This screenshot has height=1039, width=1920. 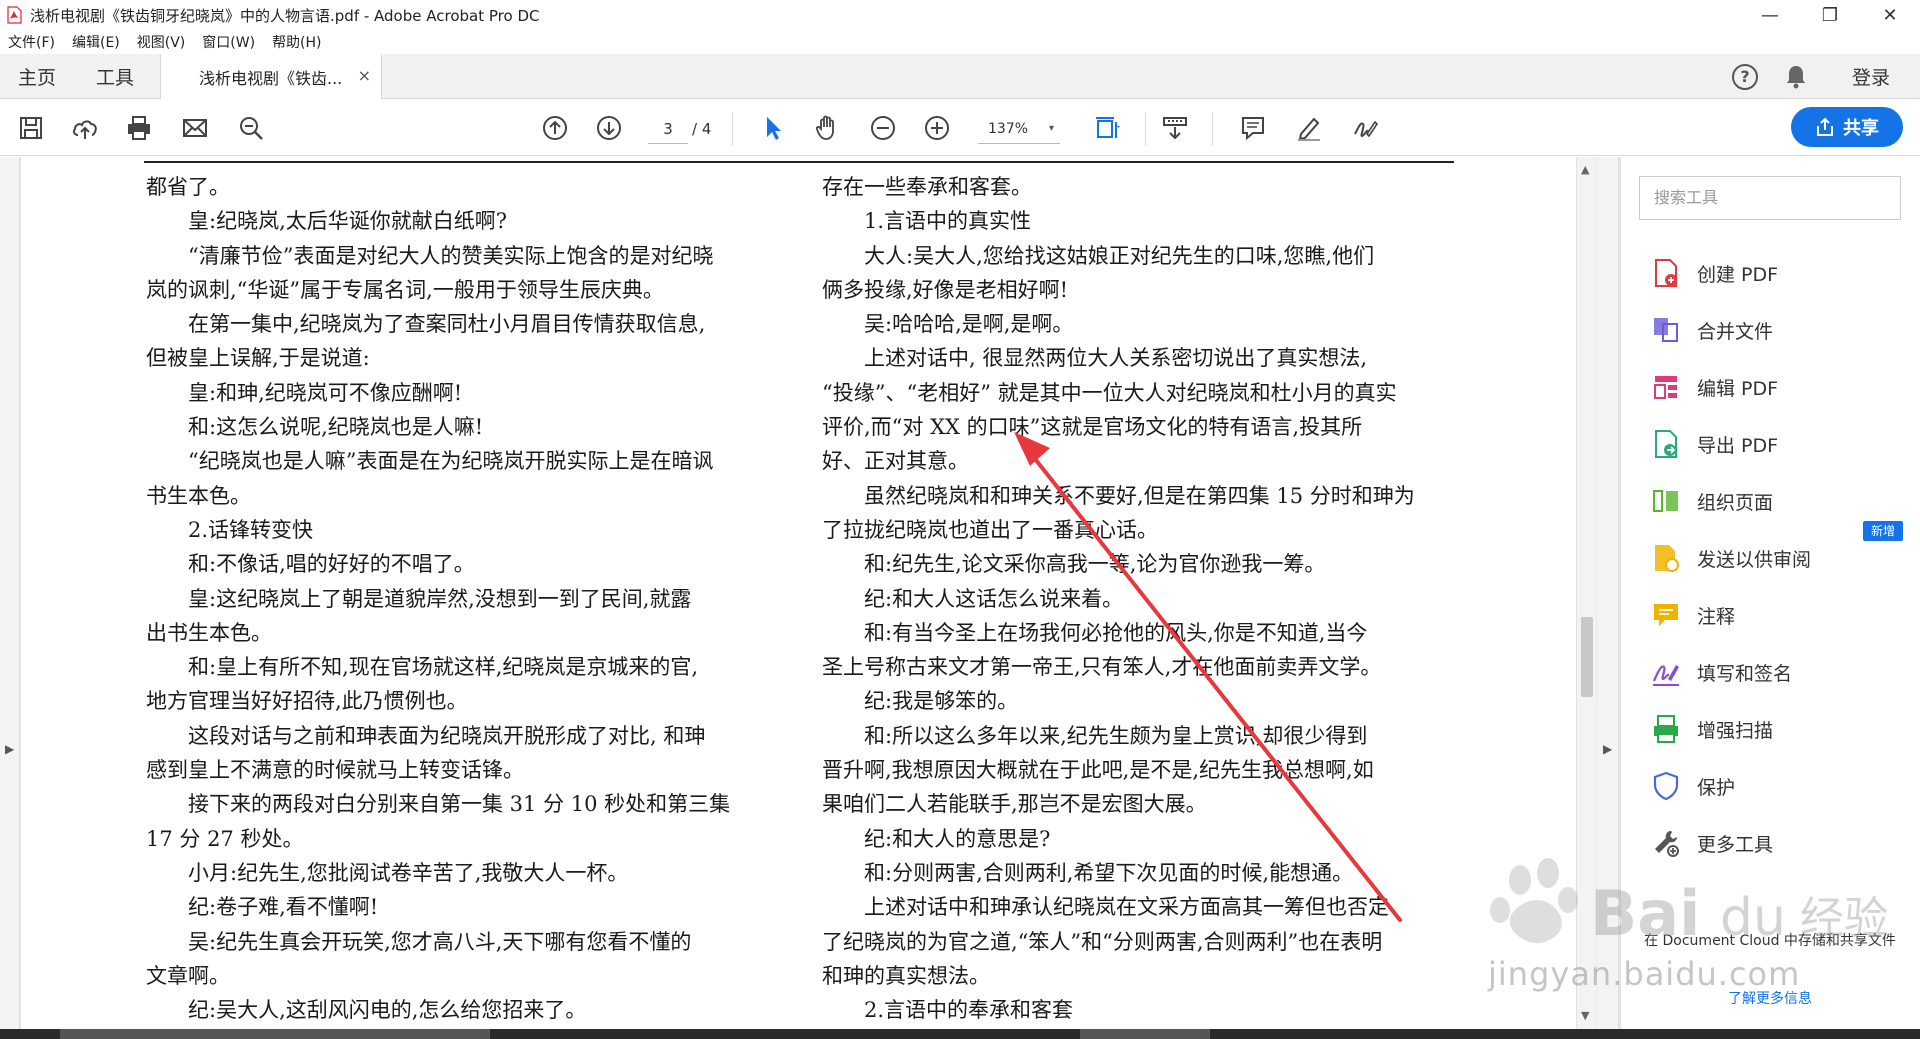 What do you see at coordinates (1666, 444) in the screenshot?
I see `export-pdf-icon` at bounding box center [1666, 444].